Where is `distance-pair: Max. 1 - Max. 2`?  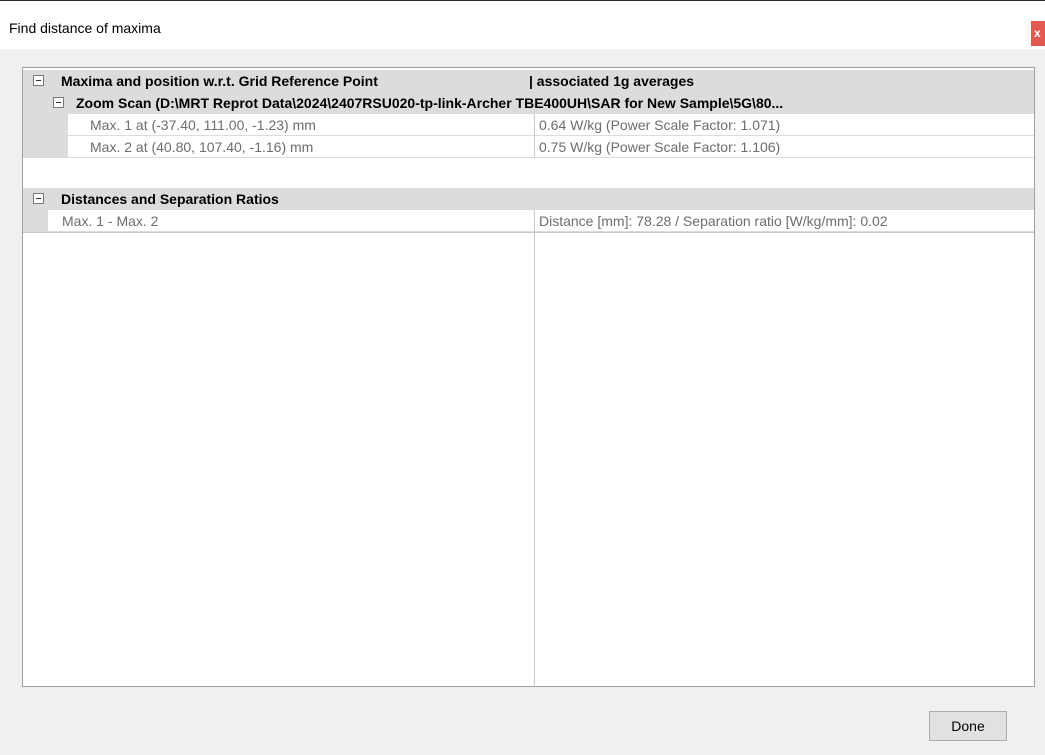
distance-pair: Max. 1 - Max. 2 is located at coordinates (110, 221).